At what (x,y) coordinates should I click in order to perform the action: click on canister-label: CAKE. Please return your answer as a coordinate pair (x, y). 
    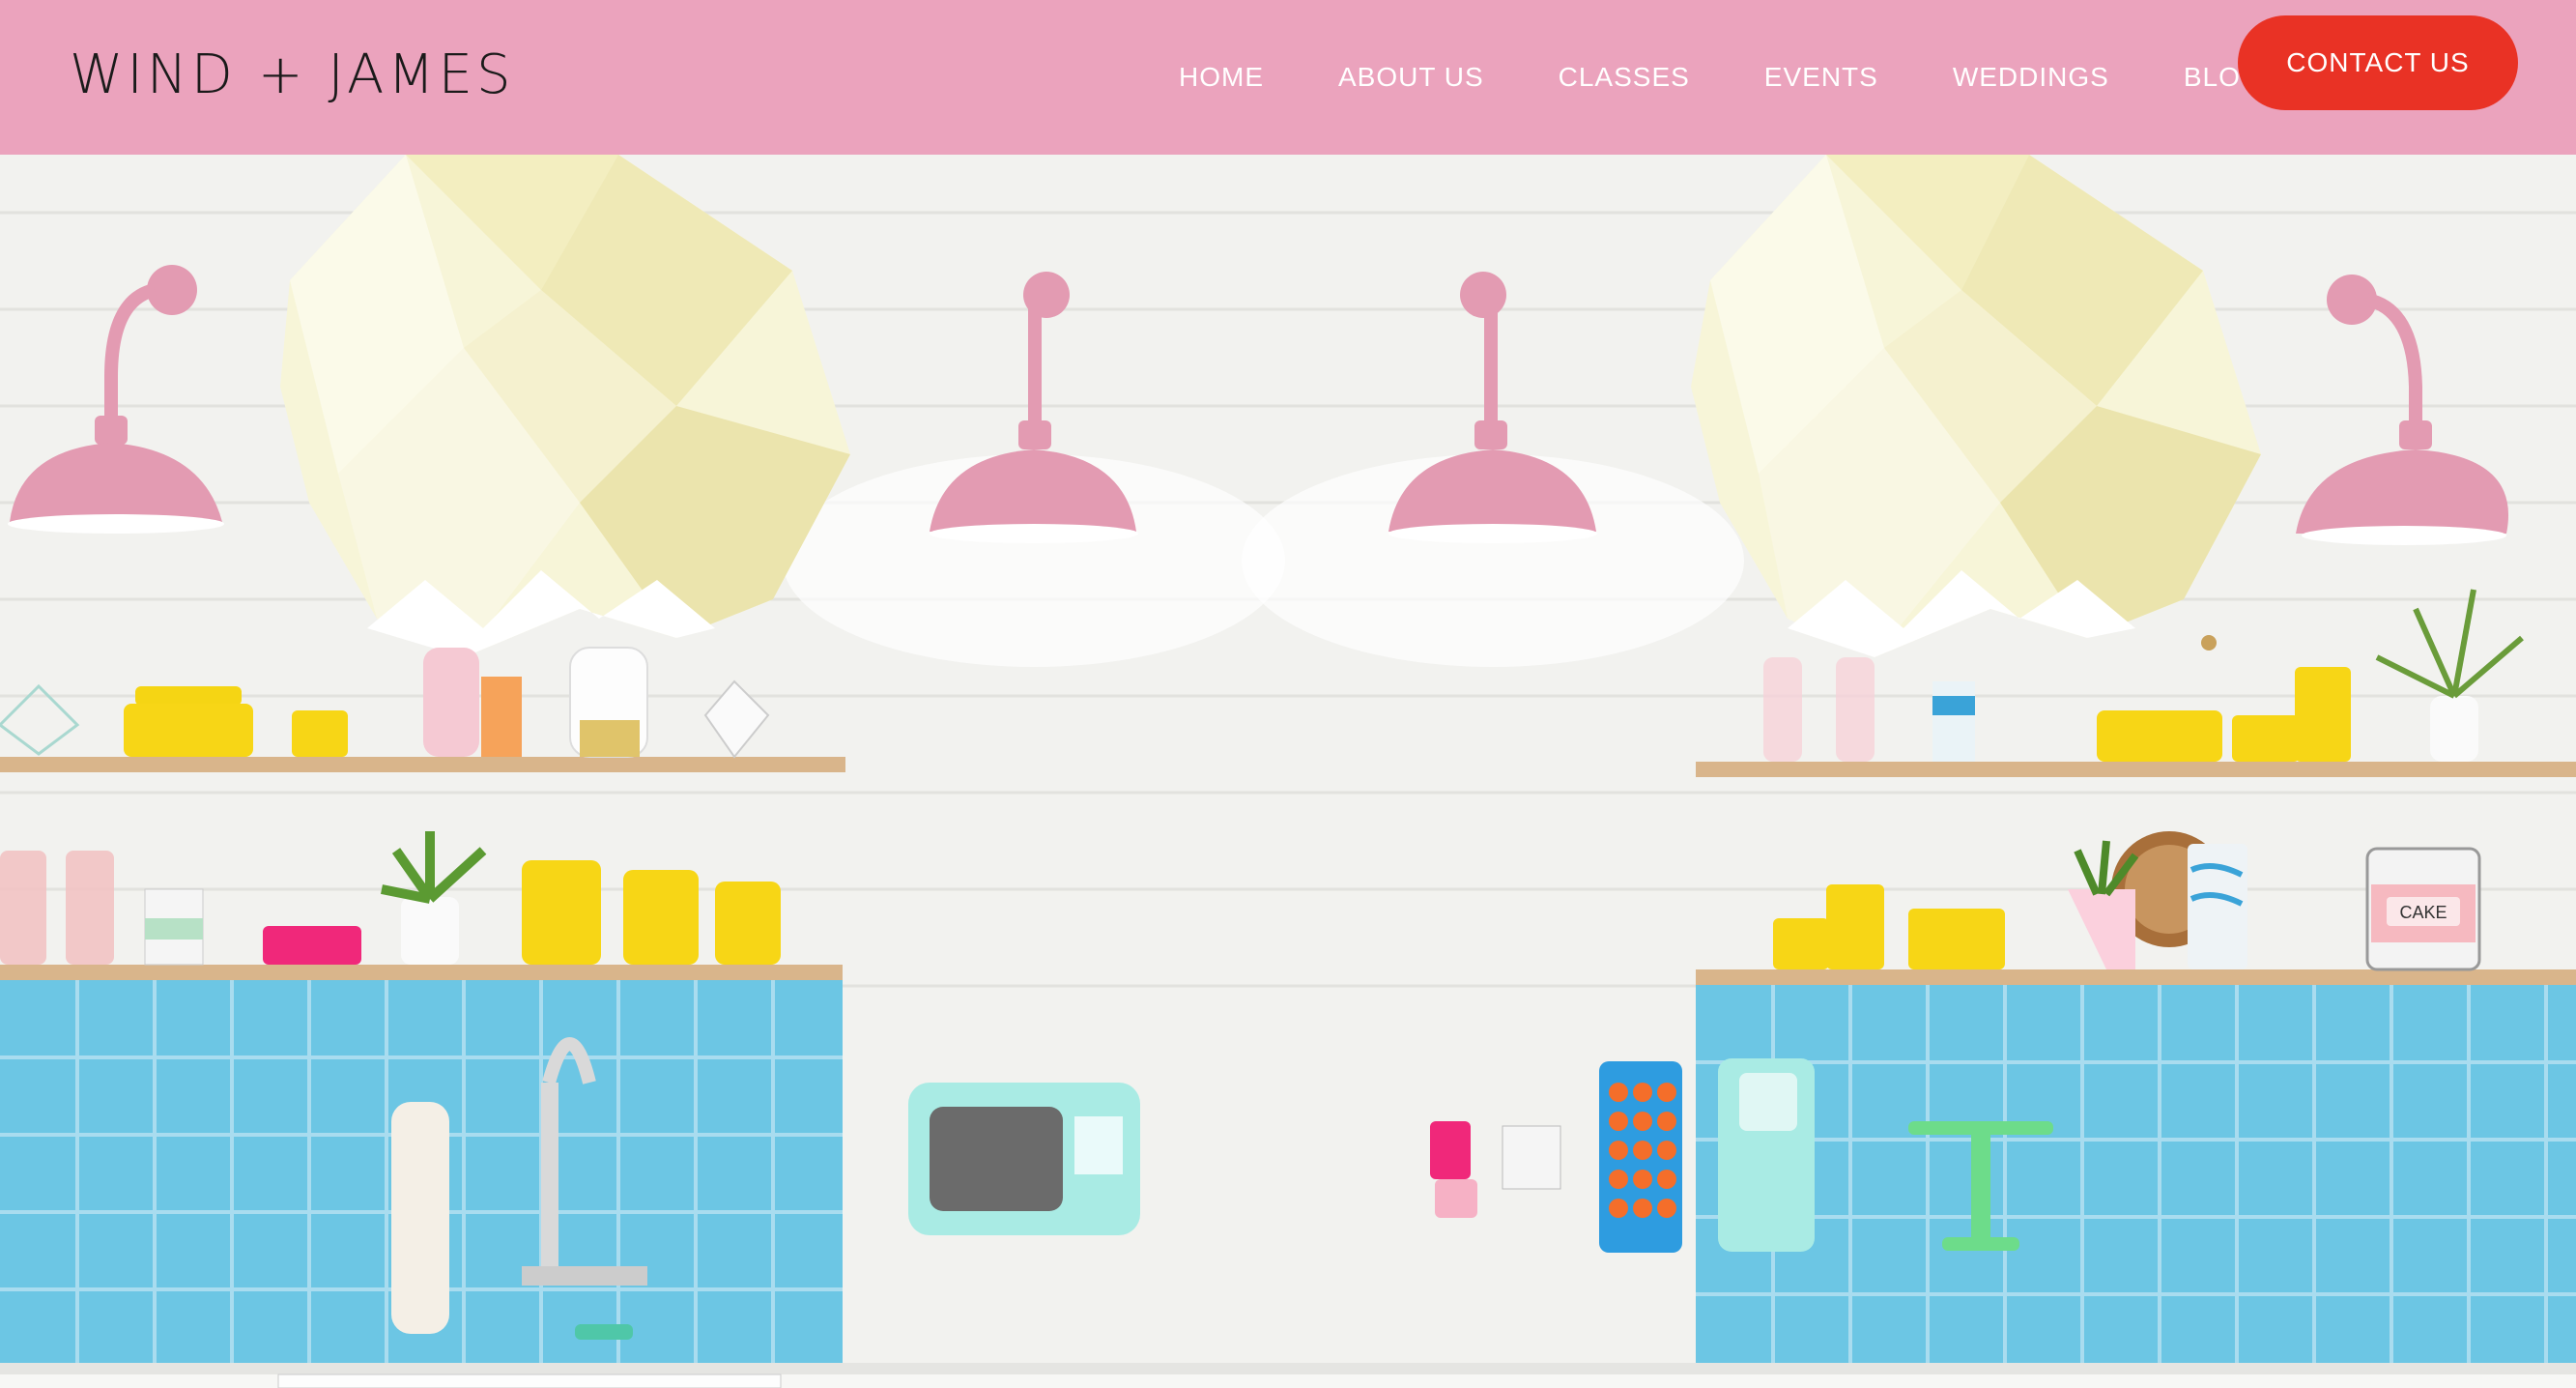
    Looking at the image, I should click on (2423, 912).